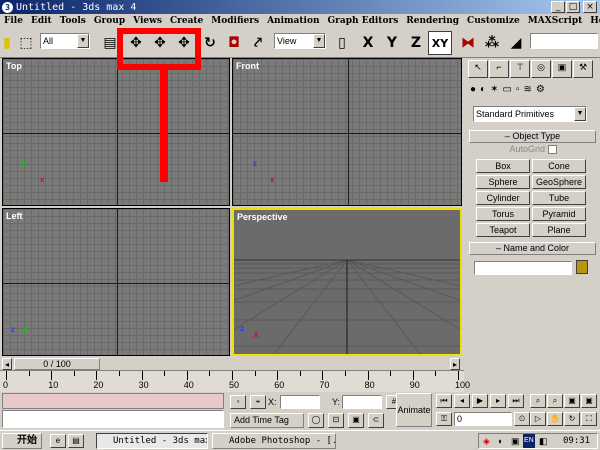  Describe the element at coordinates (503, 198) in the screenshot. I see `primitive-button-cylinder: Cylinder` at that location.